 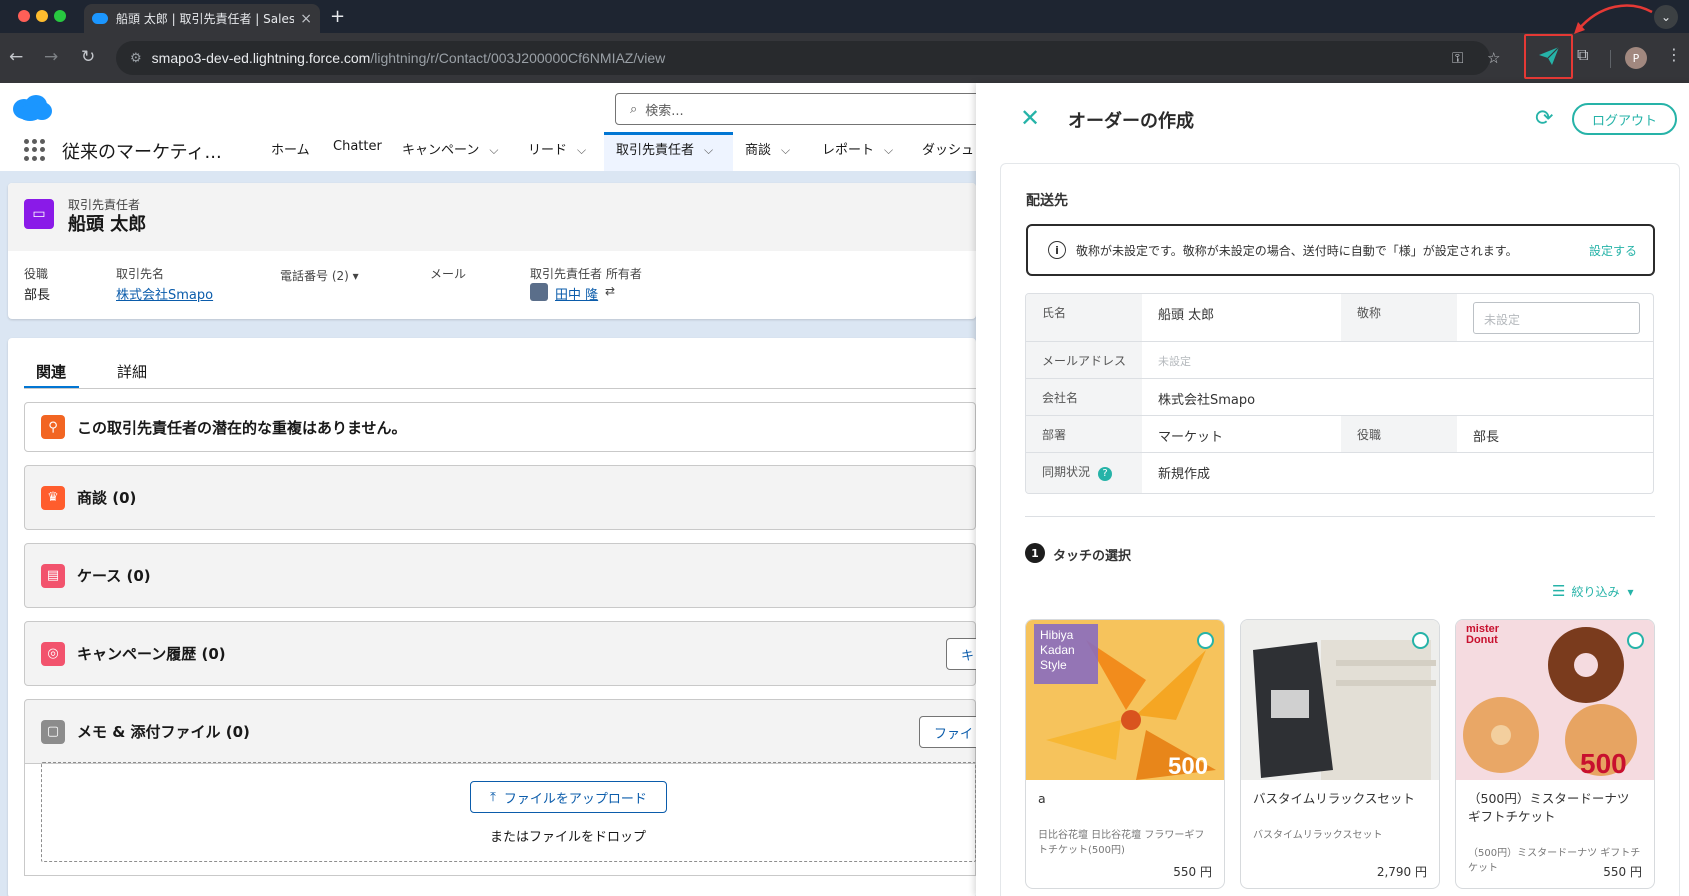 I want to click on bookmark-star-icon: ☆, so click(x=1493, y=58).